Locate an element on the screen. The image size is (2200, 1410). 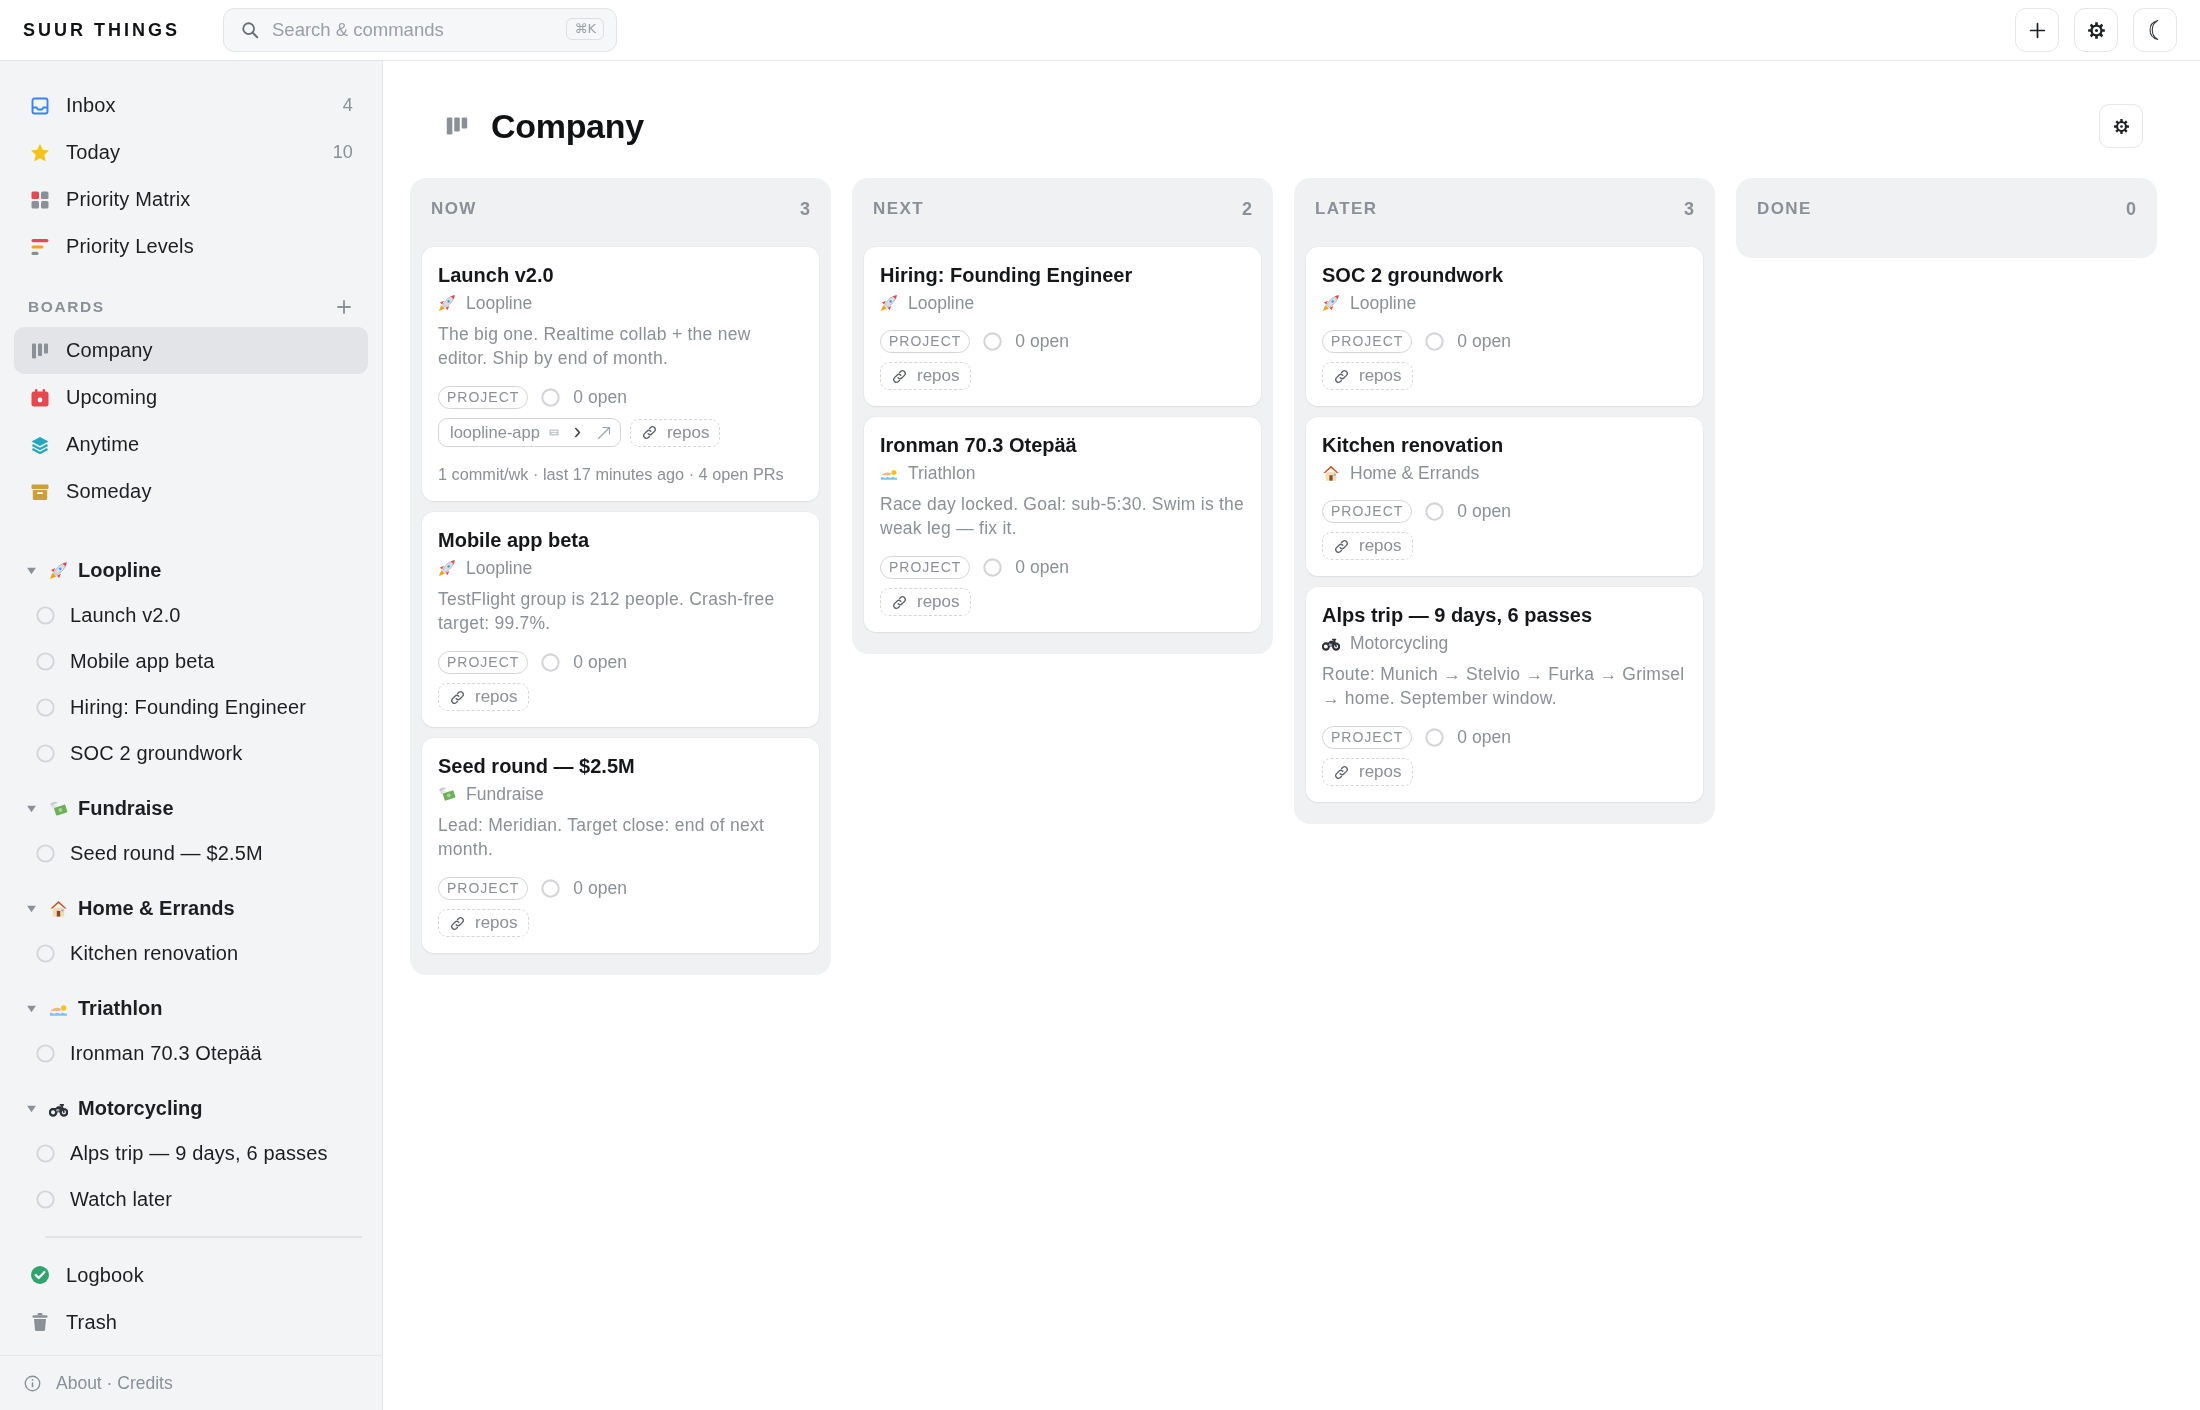
column-title: LATER is located at coordinates (1346, 209).